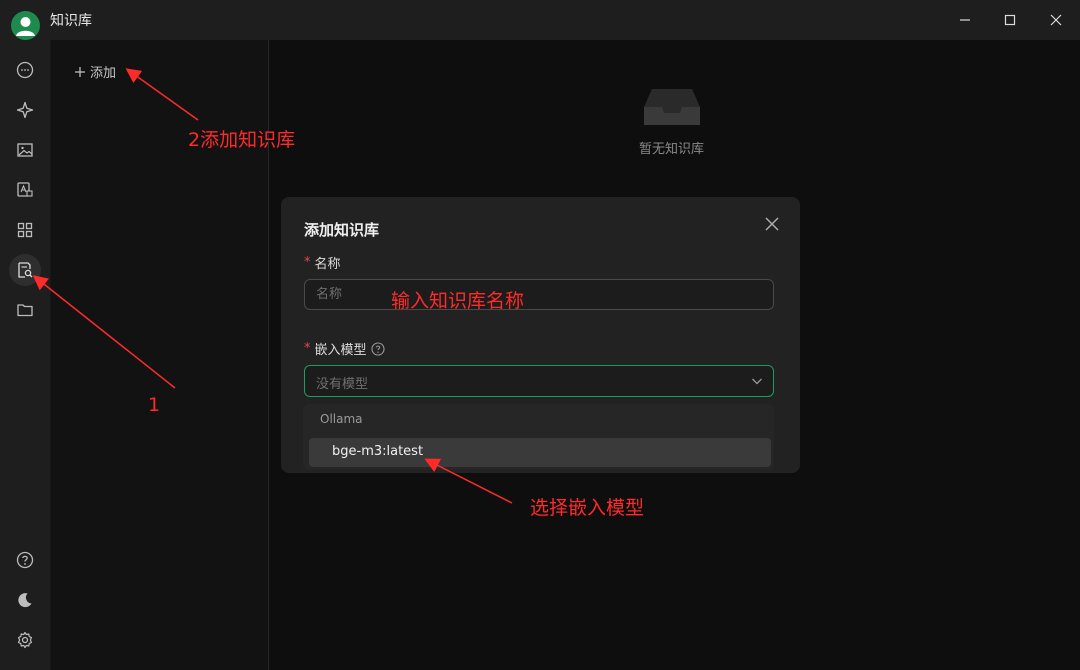 The image size is (1080, 670). What do you see at coordinates (154, 405) in the screenshot?
I see `annotation-step1: 1` at bounding box center [154, 405].